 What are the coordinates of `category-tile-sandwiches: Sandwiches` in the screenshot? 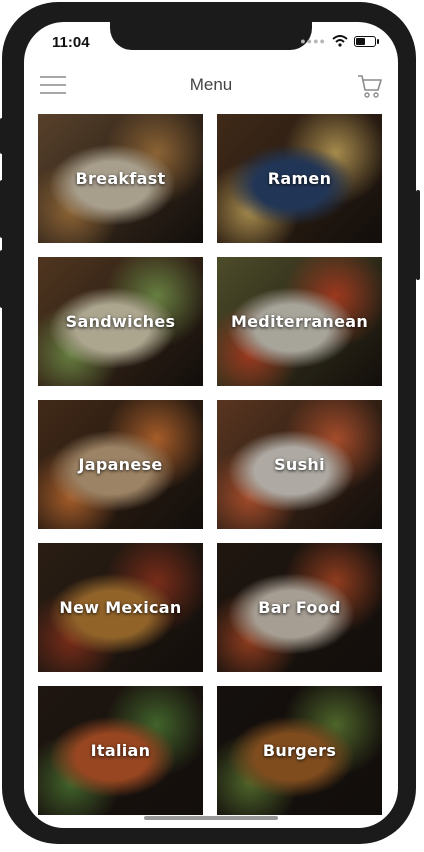 It's located at (120, 321).